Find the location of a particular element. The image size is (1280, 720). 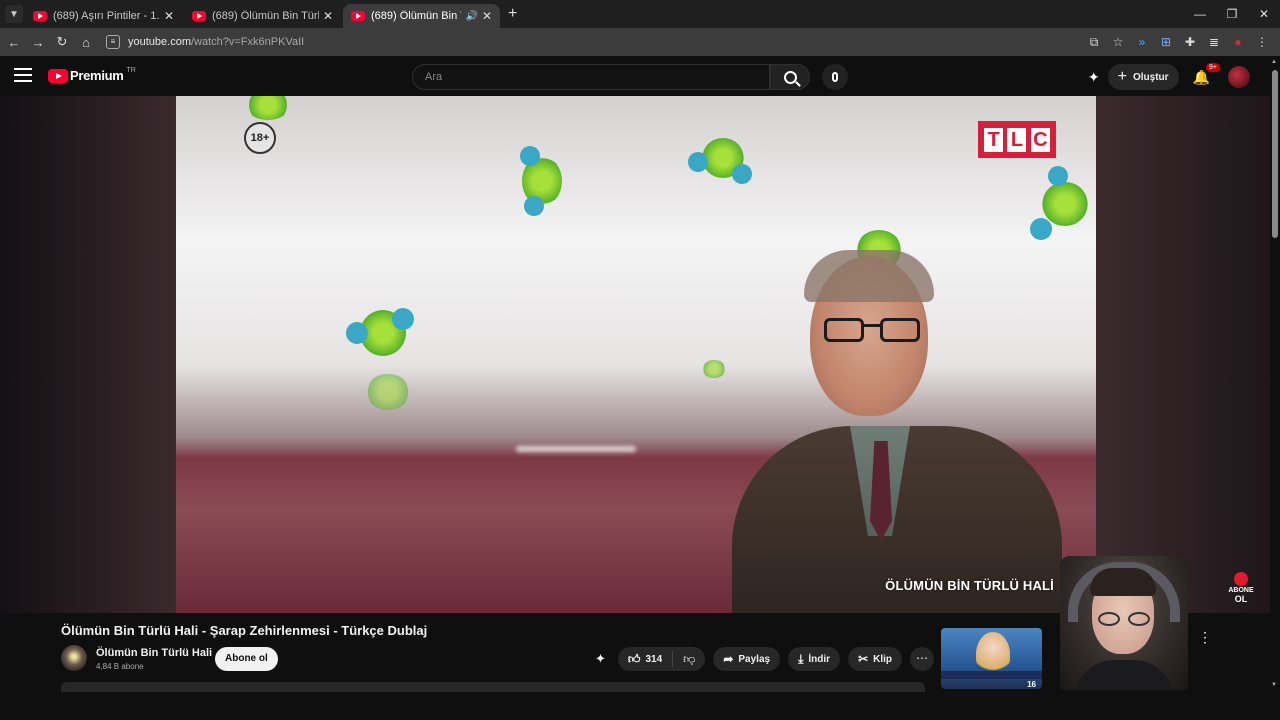

toolbar-icons: ⧉ ☆ » ⊞ ✚ ≣ ● ⋮ is located at coordinates (1178, 42).